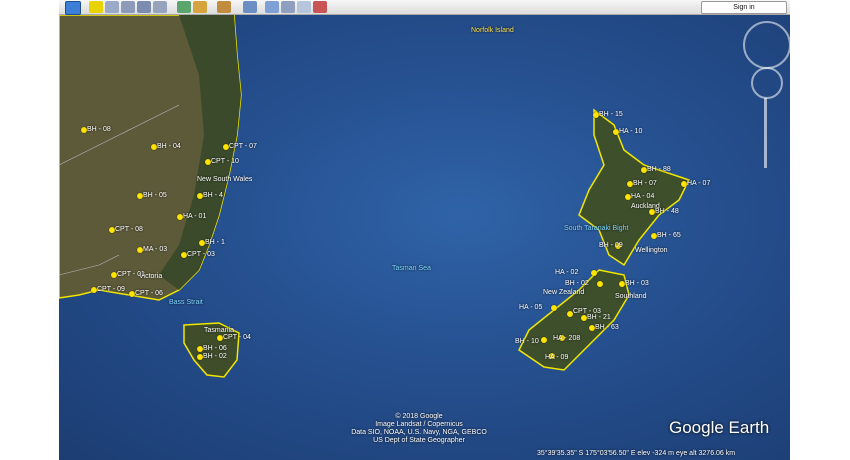 The width and height of the screenshot is (850, 460). What do you see at coordinates (250, 7) in the screenshot?
I see `ruler-icon` at bounding box center [250, 7].